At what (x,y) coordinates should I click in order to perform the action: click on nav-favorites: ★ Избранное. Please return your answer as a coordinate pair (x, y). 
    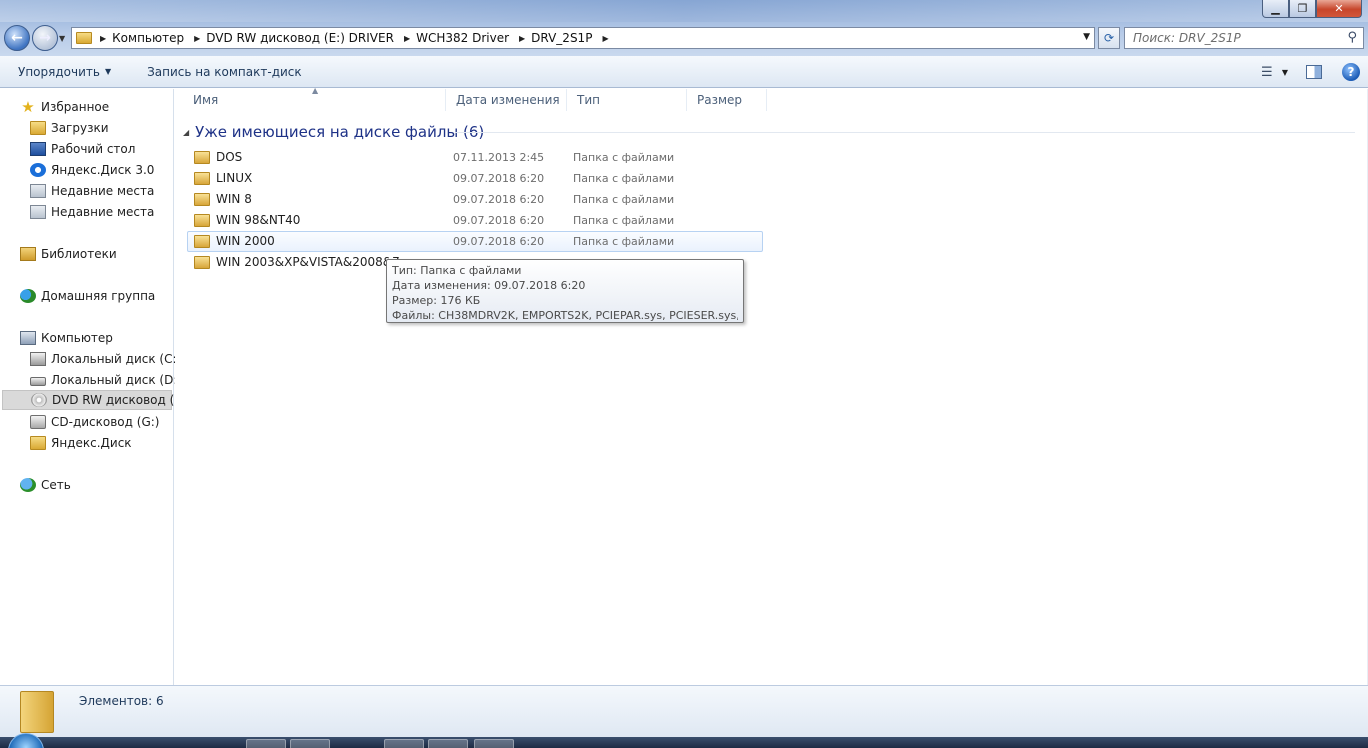
    Looking at the image, I should click on (54, 107).